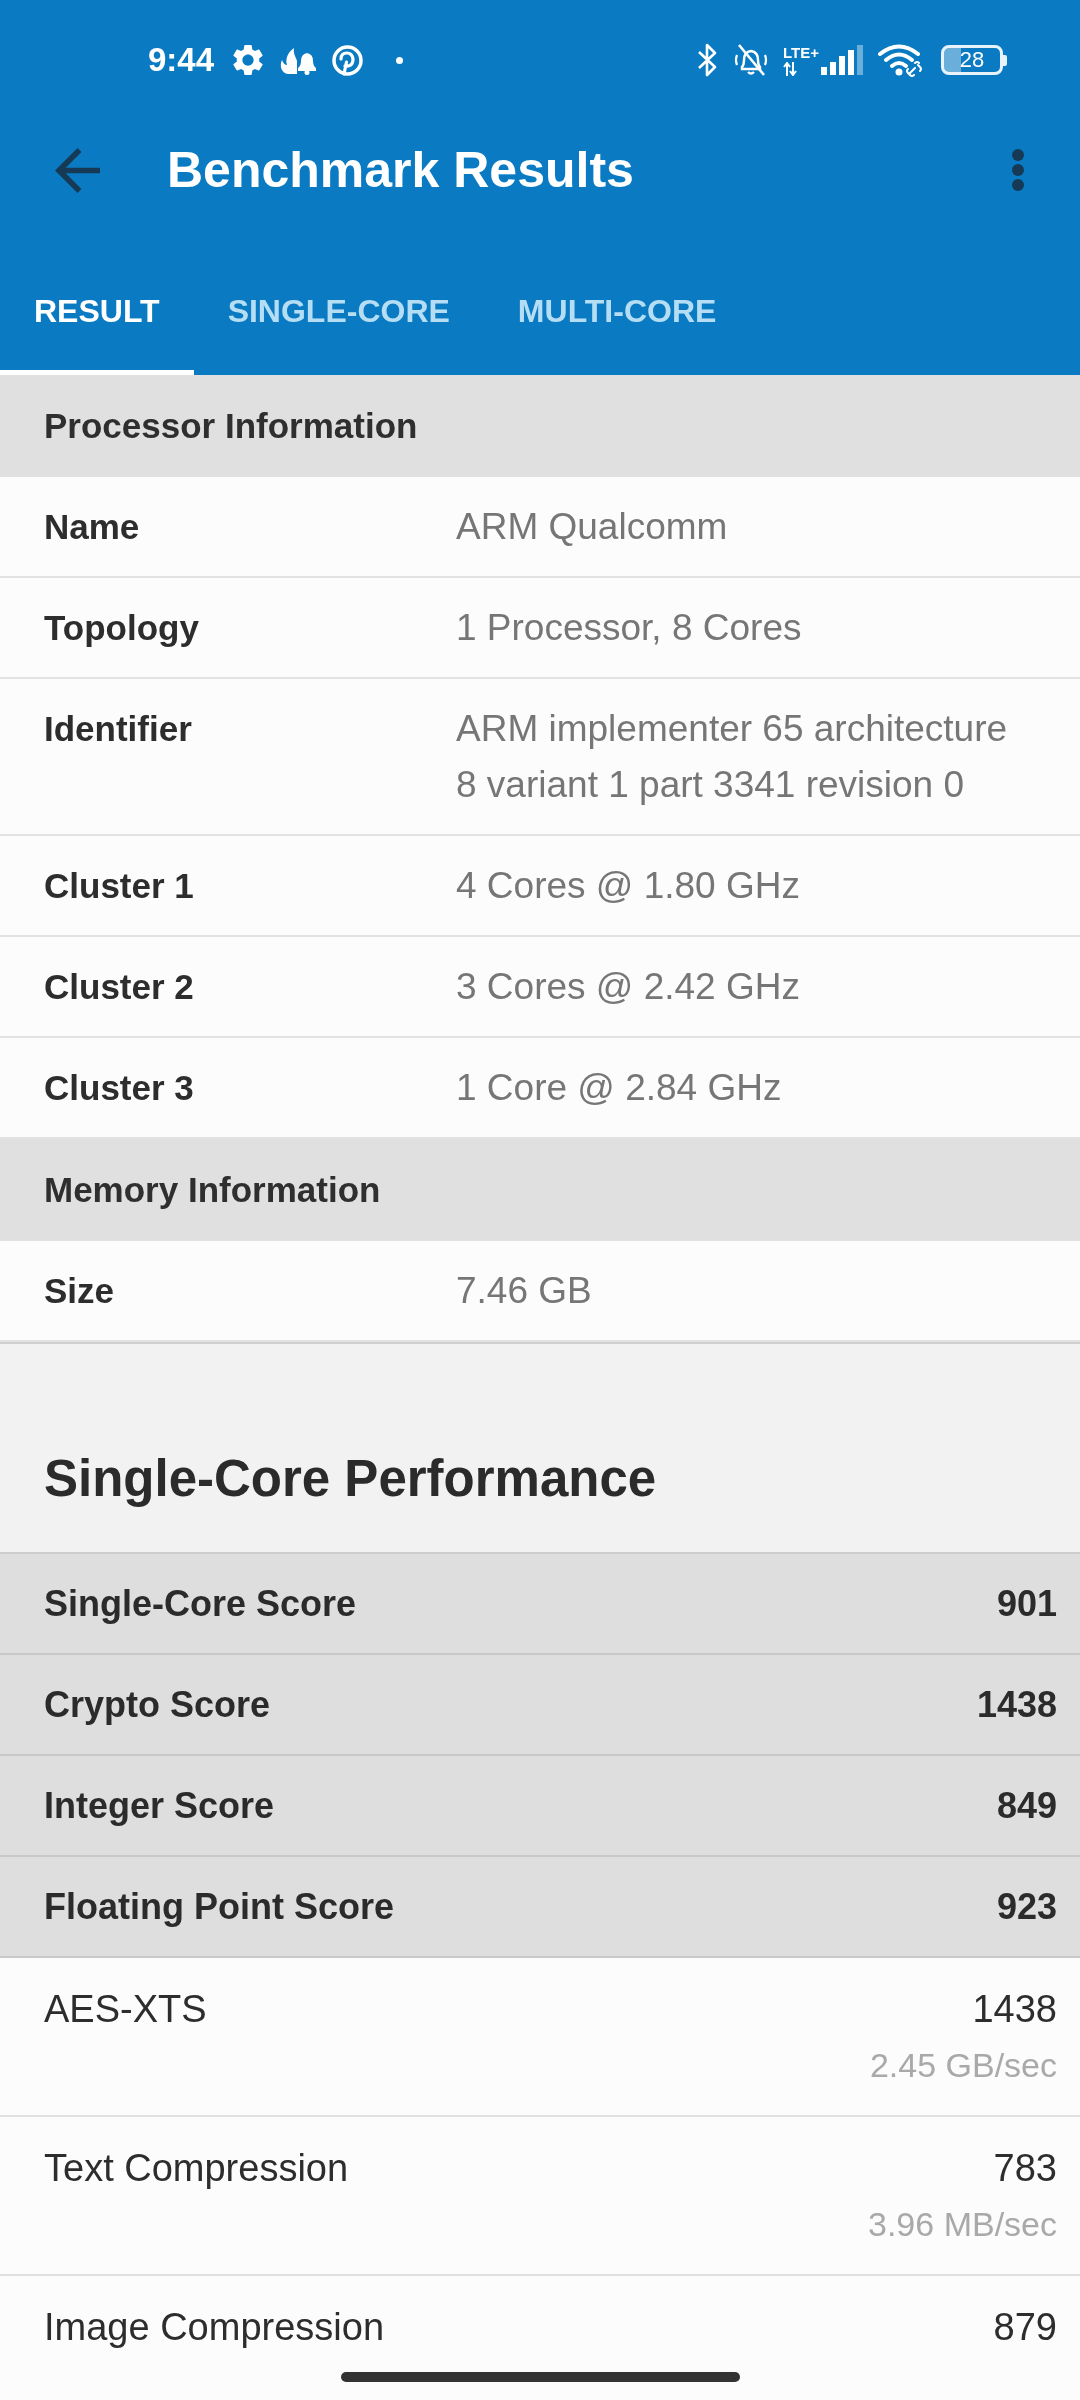 This screenshot has height=2400, width=1080. Describe the element at coordinates (219, 1907) in the screenshot. I see `score-label: Floating Point Score` at that location.